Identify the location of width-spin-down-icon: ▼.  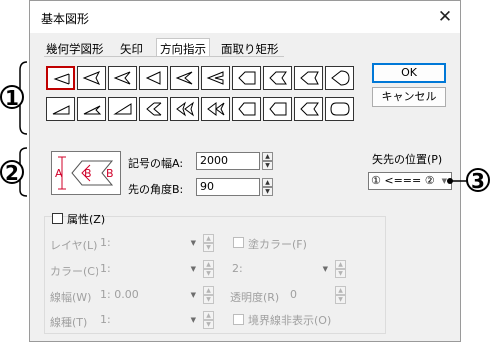
(267, 165).